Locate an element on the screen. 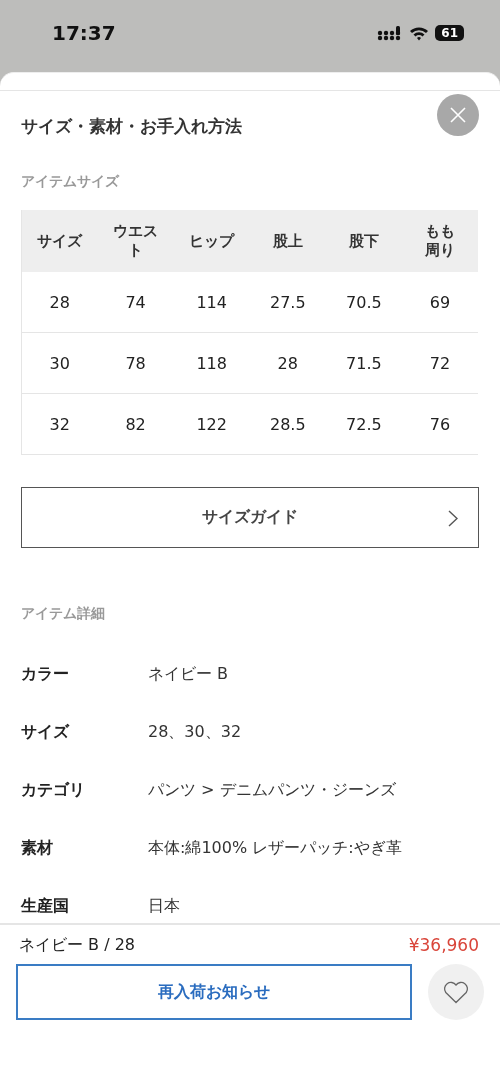  section-heading: アイテム詳細 is located at coordinates (63, 614).